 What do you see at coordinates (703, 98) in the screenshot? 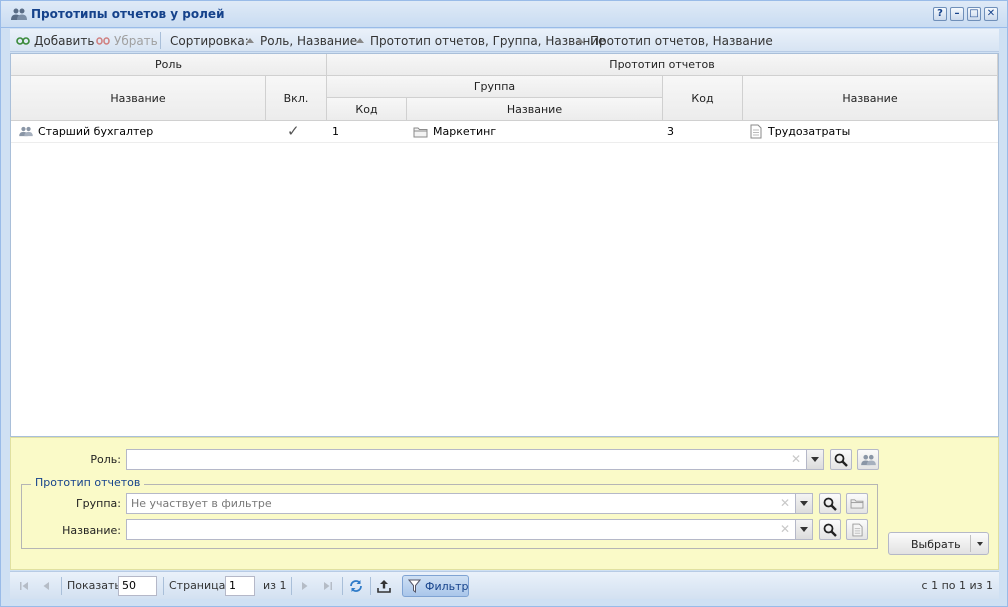
I see `column-header-prototype-code: Код` at bounding box center [703, 98].